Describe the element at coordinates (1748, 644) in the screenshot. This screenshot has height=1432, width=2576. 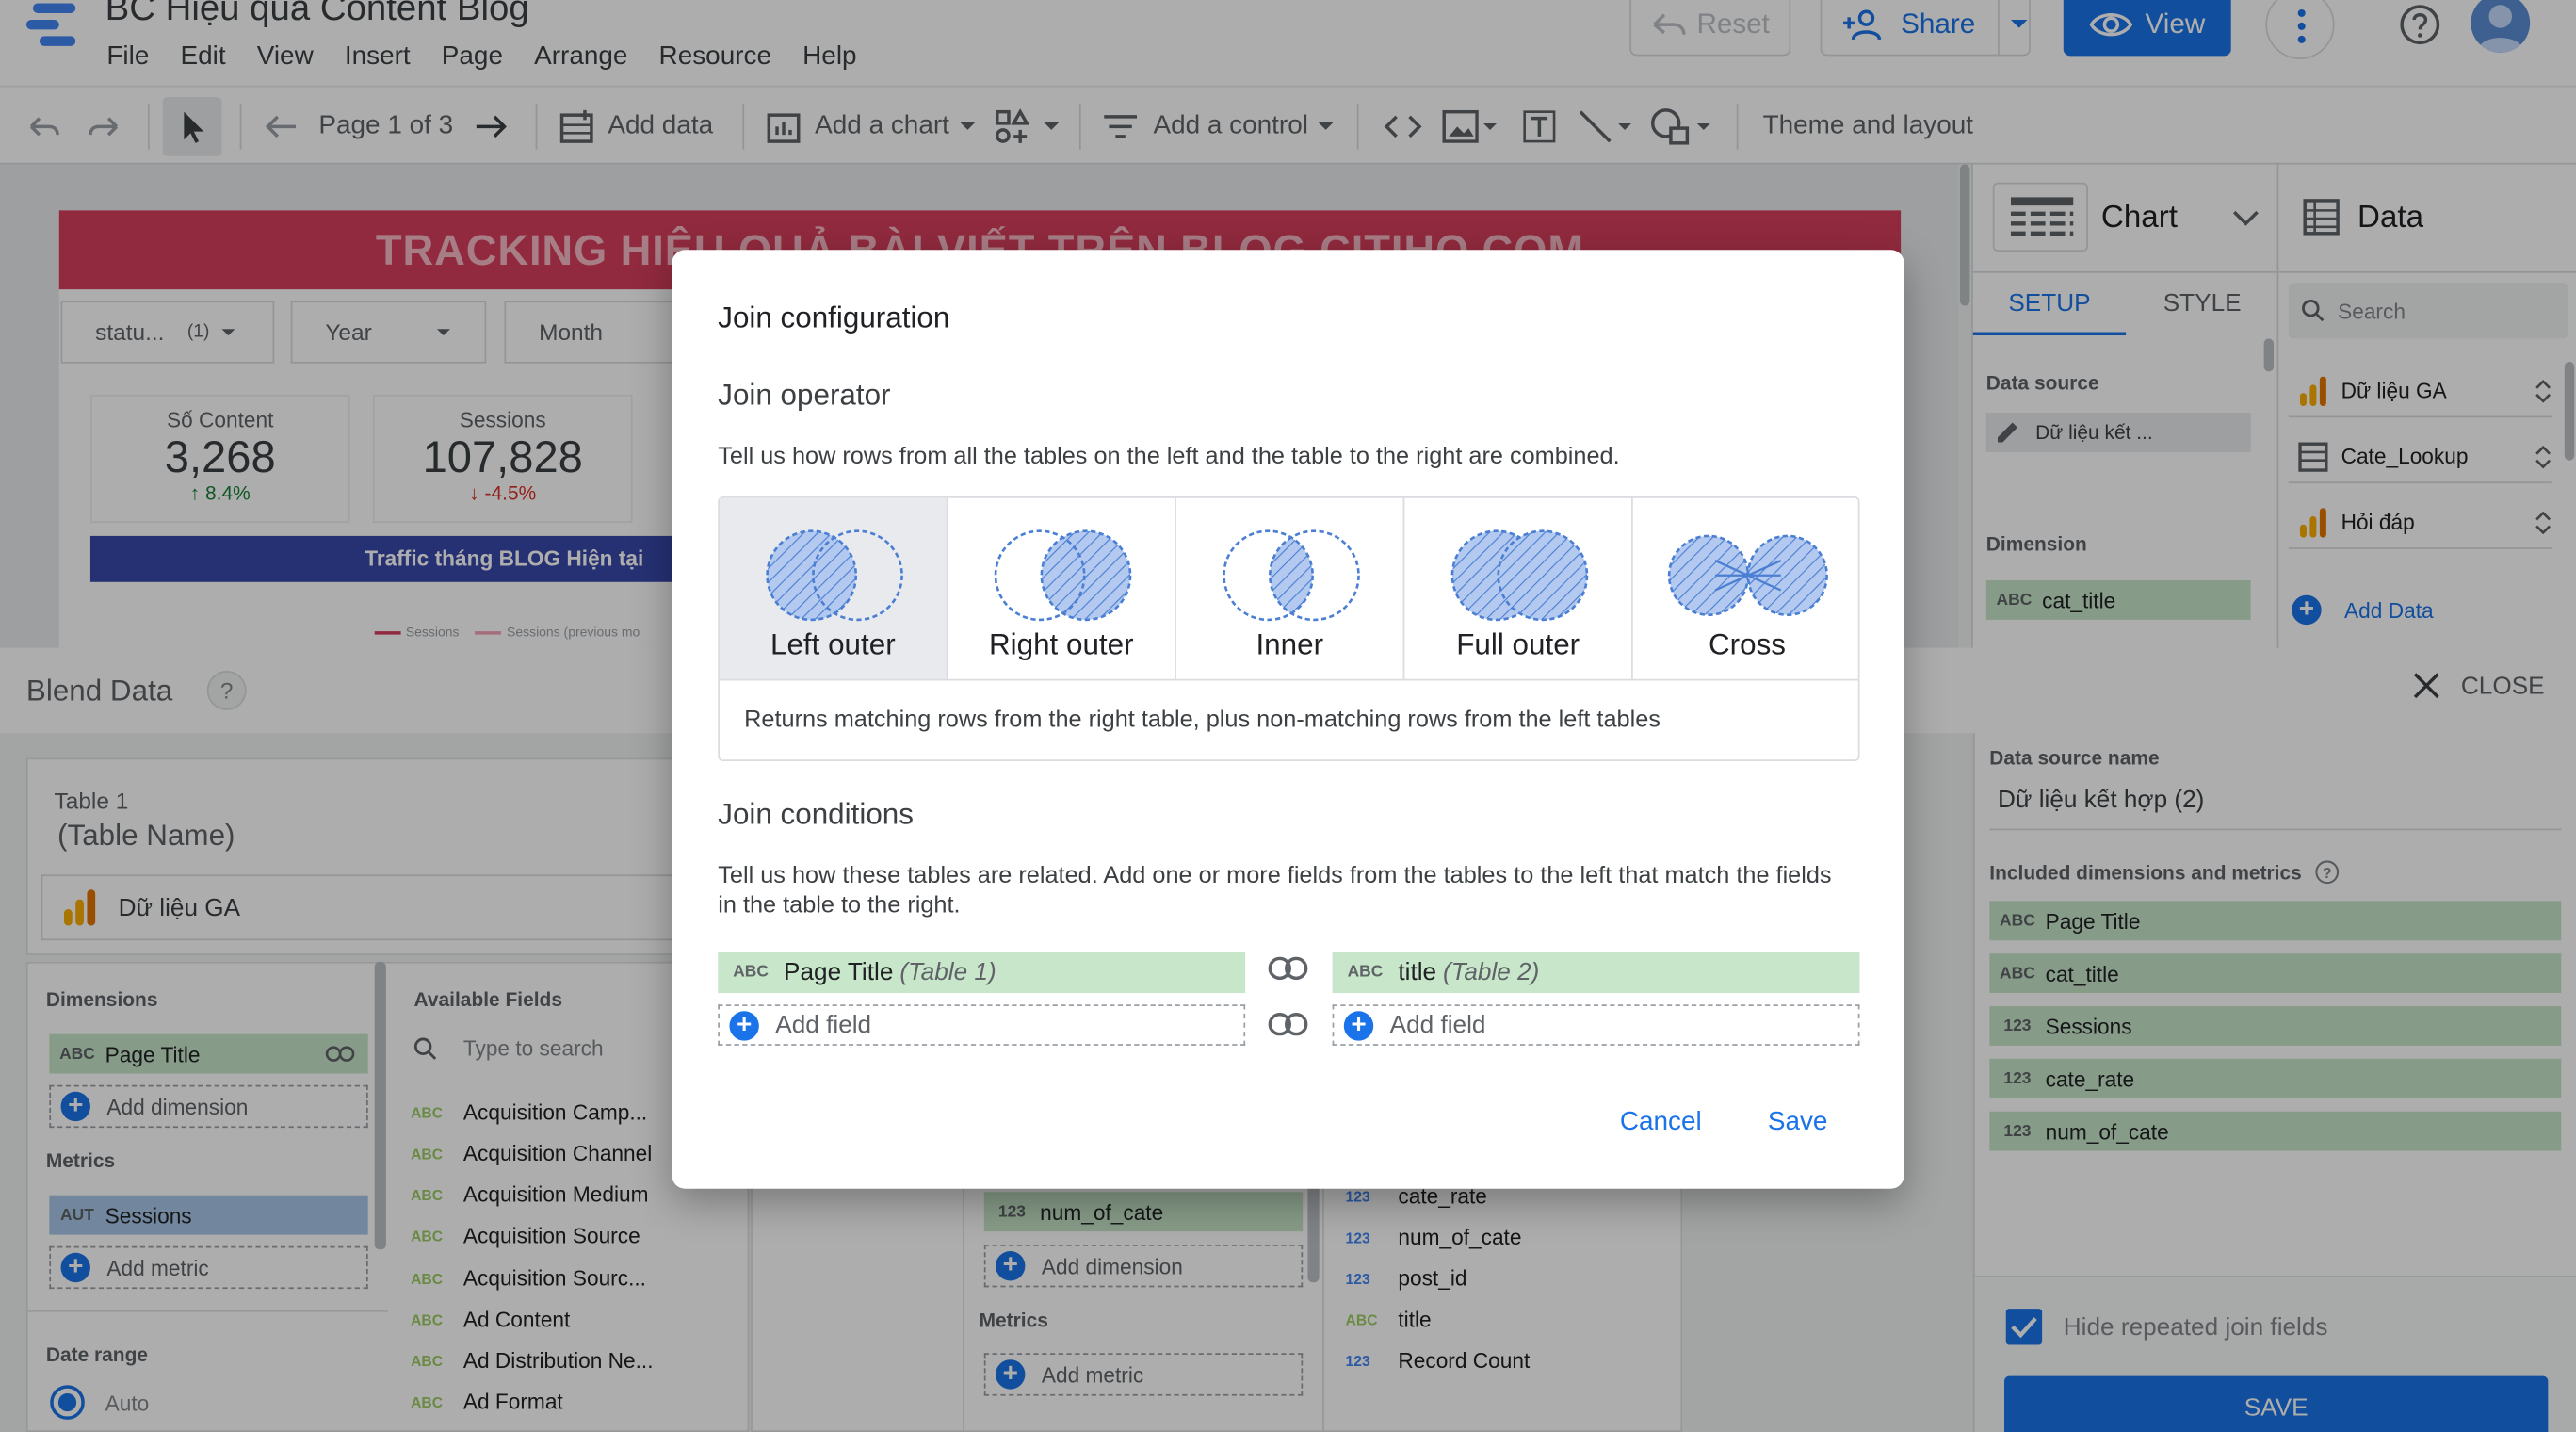
I see `operator-label: Cross` at that location.